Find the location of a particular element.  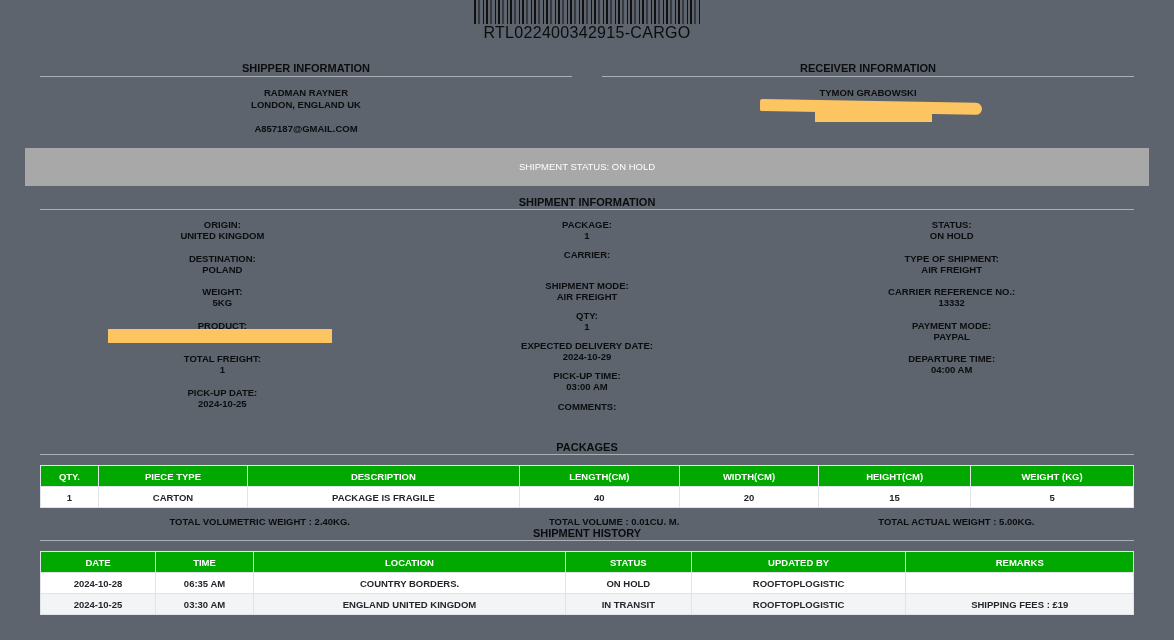

field-label: PICK-UP TIME: is located at coordinates (587, 376).